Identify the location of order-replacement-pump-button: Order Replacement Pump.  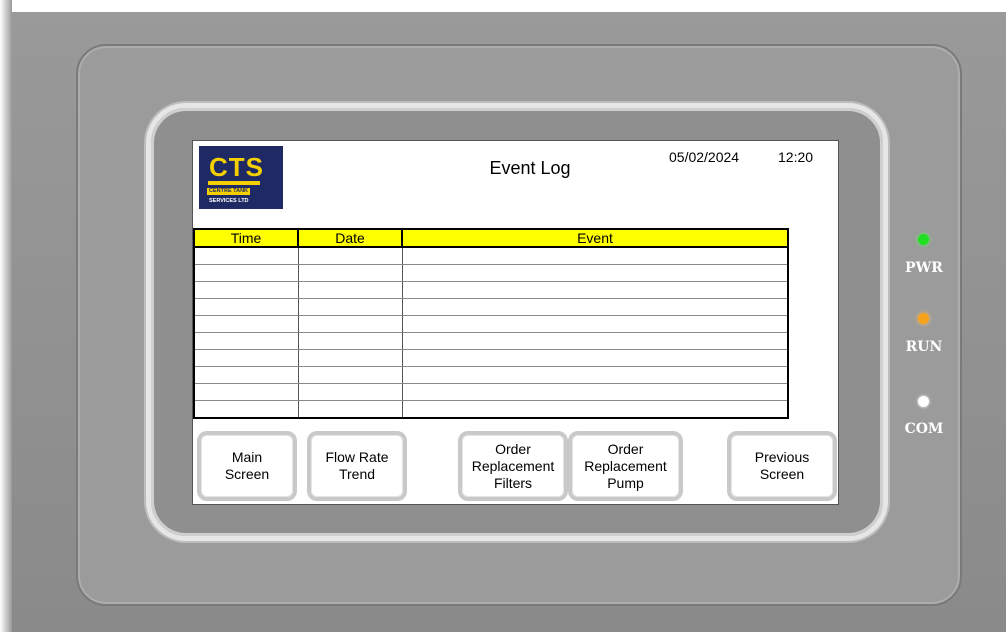
(625, 466).